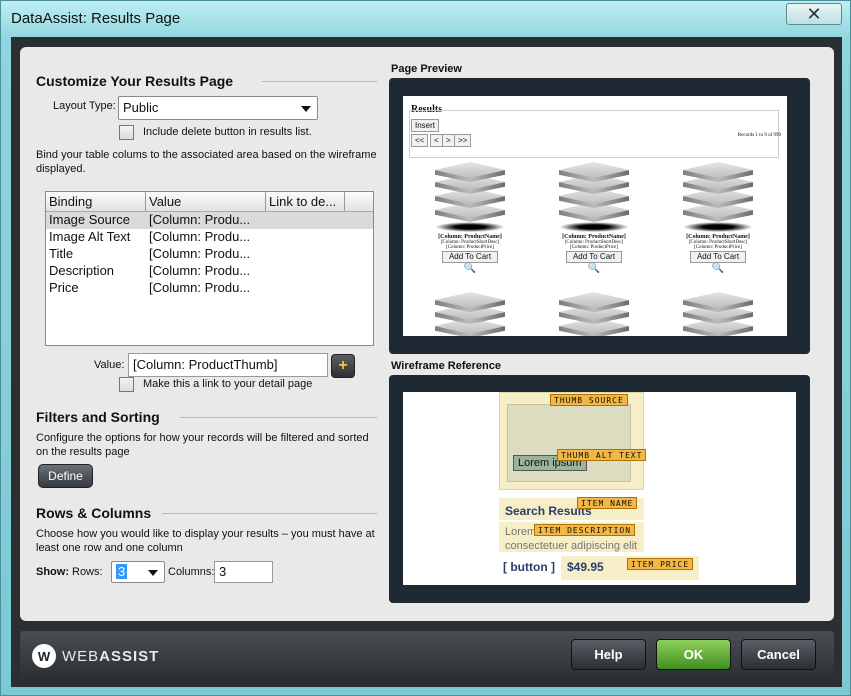 The image size is (851, 696). Describe the element at coordinates (218, 108) in the screenshot. I see `layout-type-select: Public` at that location.